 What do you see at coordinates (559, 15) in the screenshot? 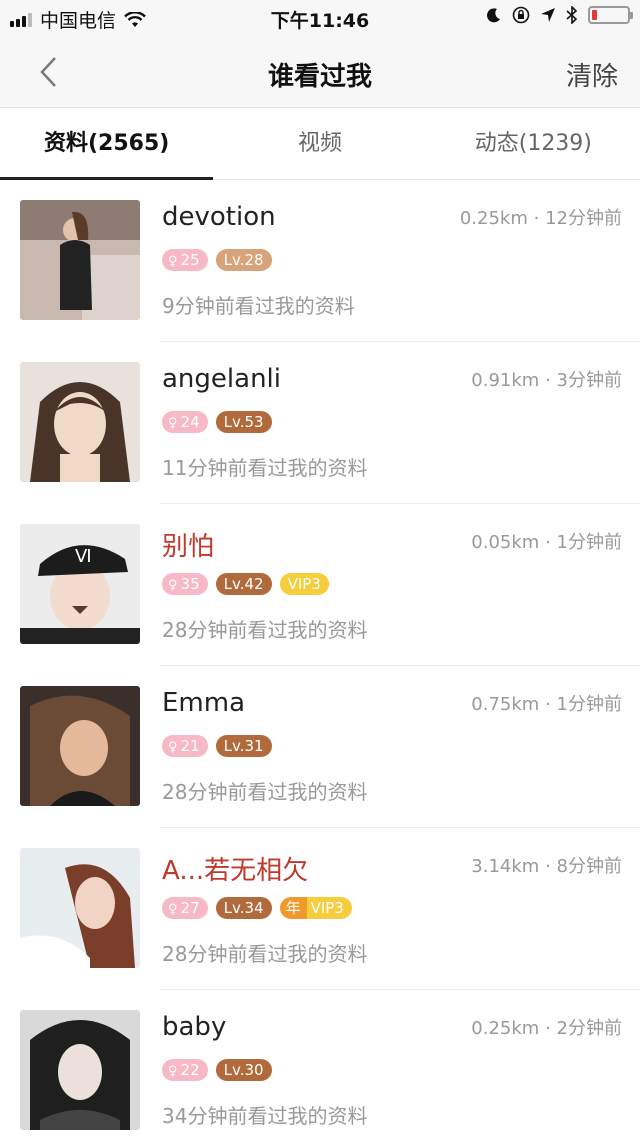
I see `status-right` at bounding box center [559, 15].